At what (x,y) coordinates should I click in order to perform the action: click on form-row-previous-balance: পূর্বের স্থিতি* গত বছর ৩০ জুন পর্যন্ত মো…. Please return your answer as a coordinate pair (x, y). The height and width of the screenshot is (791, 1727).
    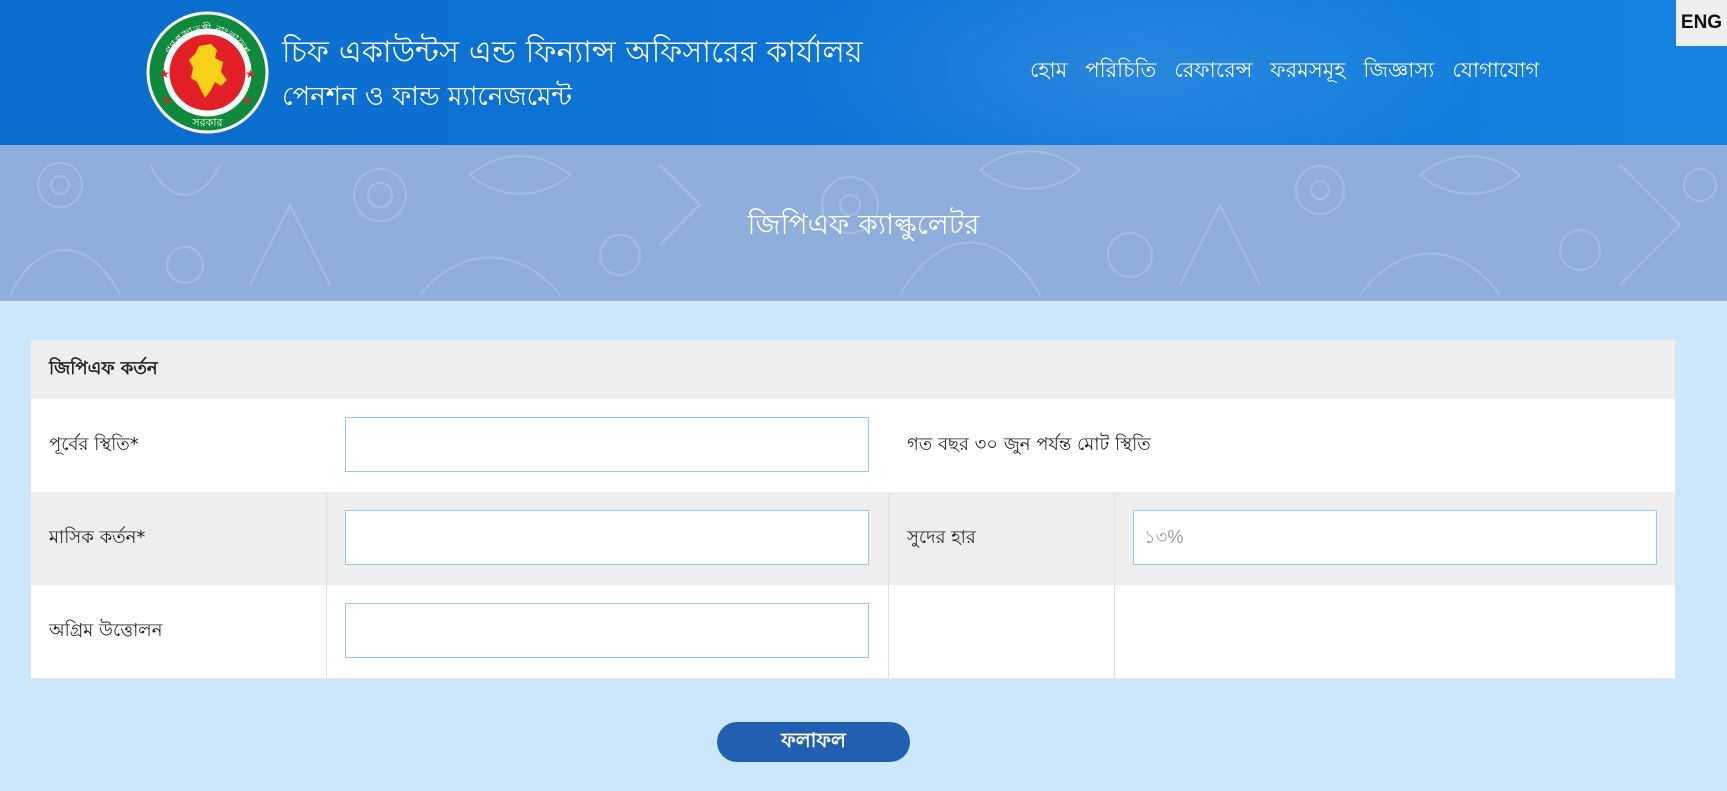
    Looking at the image, I should click on (853, 445).